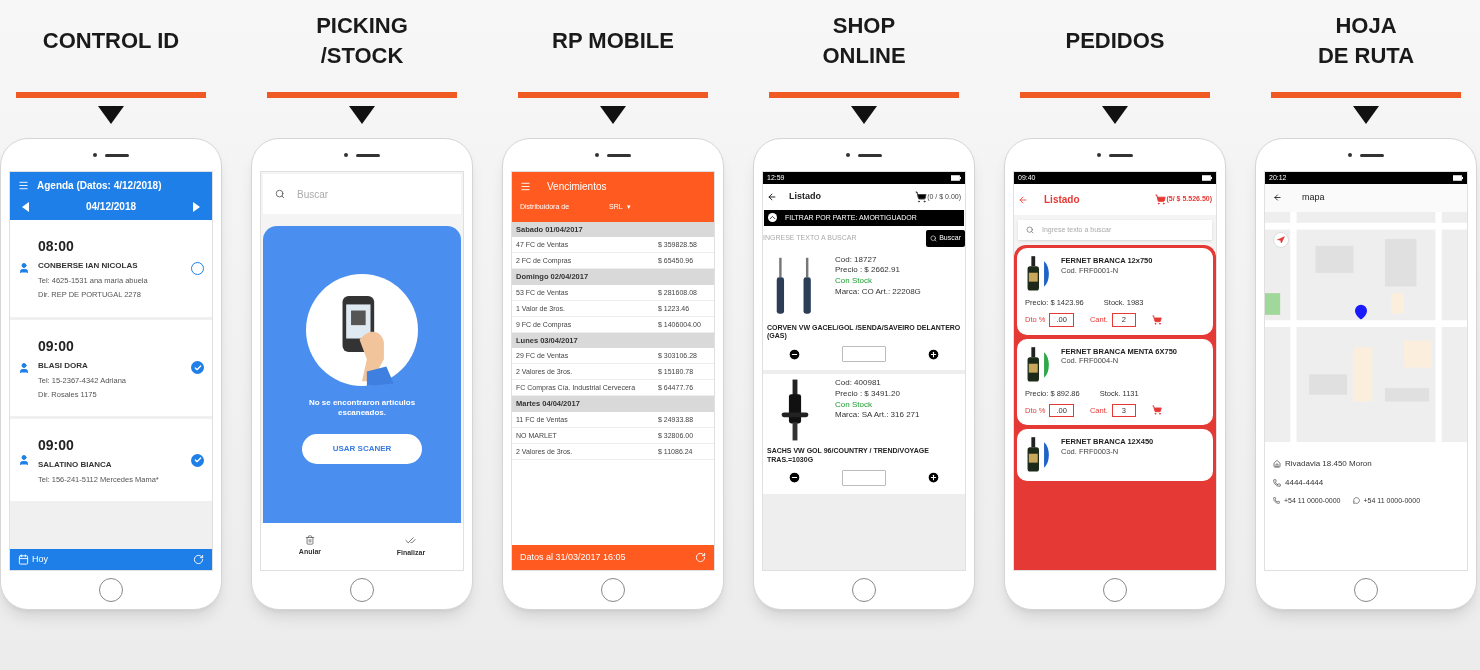 This screenshot has width=1480, height=670. Describe the element at coordinates (33, 559) in the screenshot. I see `today-button: Hoy` at that location.